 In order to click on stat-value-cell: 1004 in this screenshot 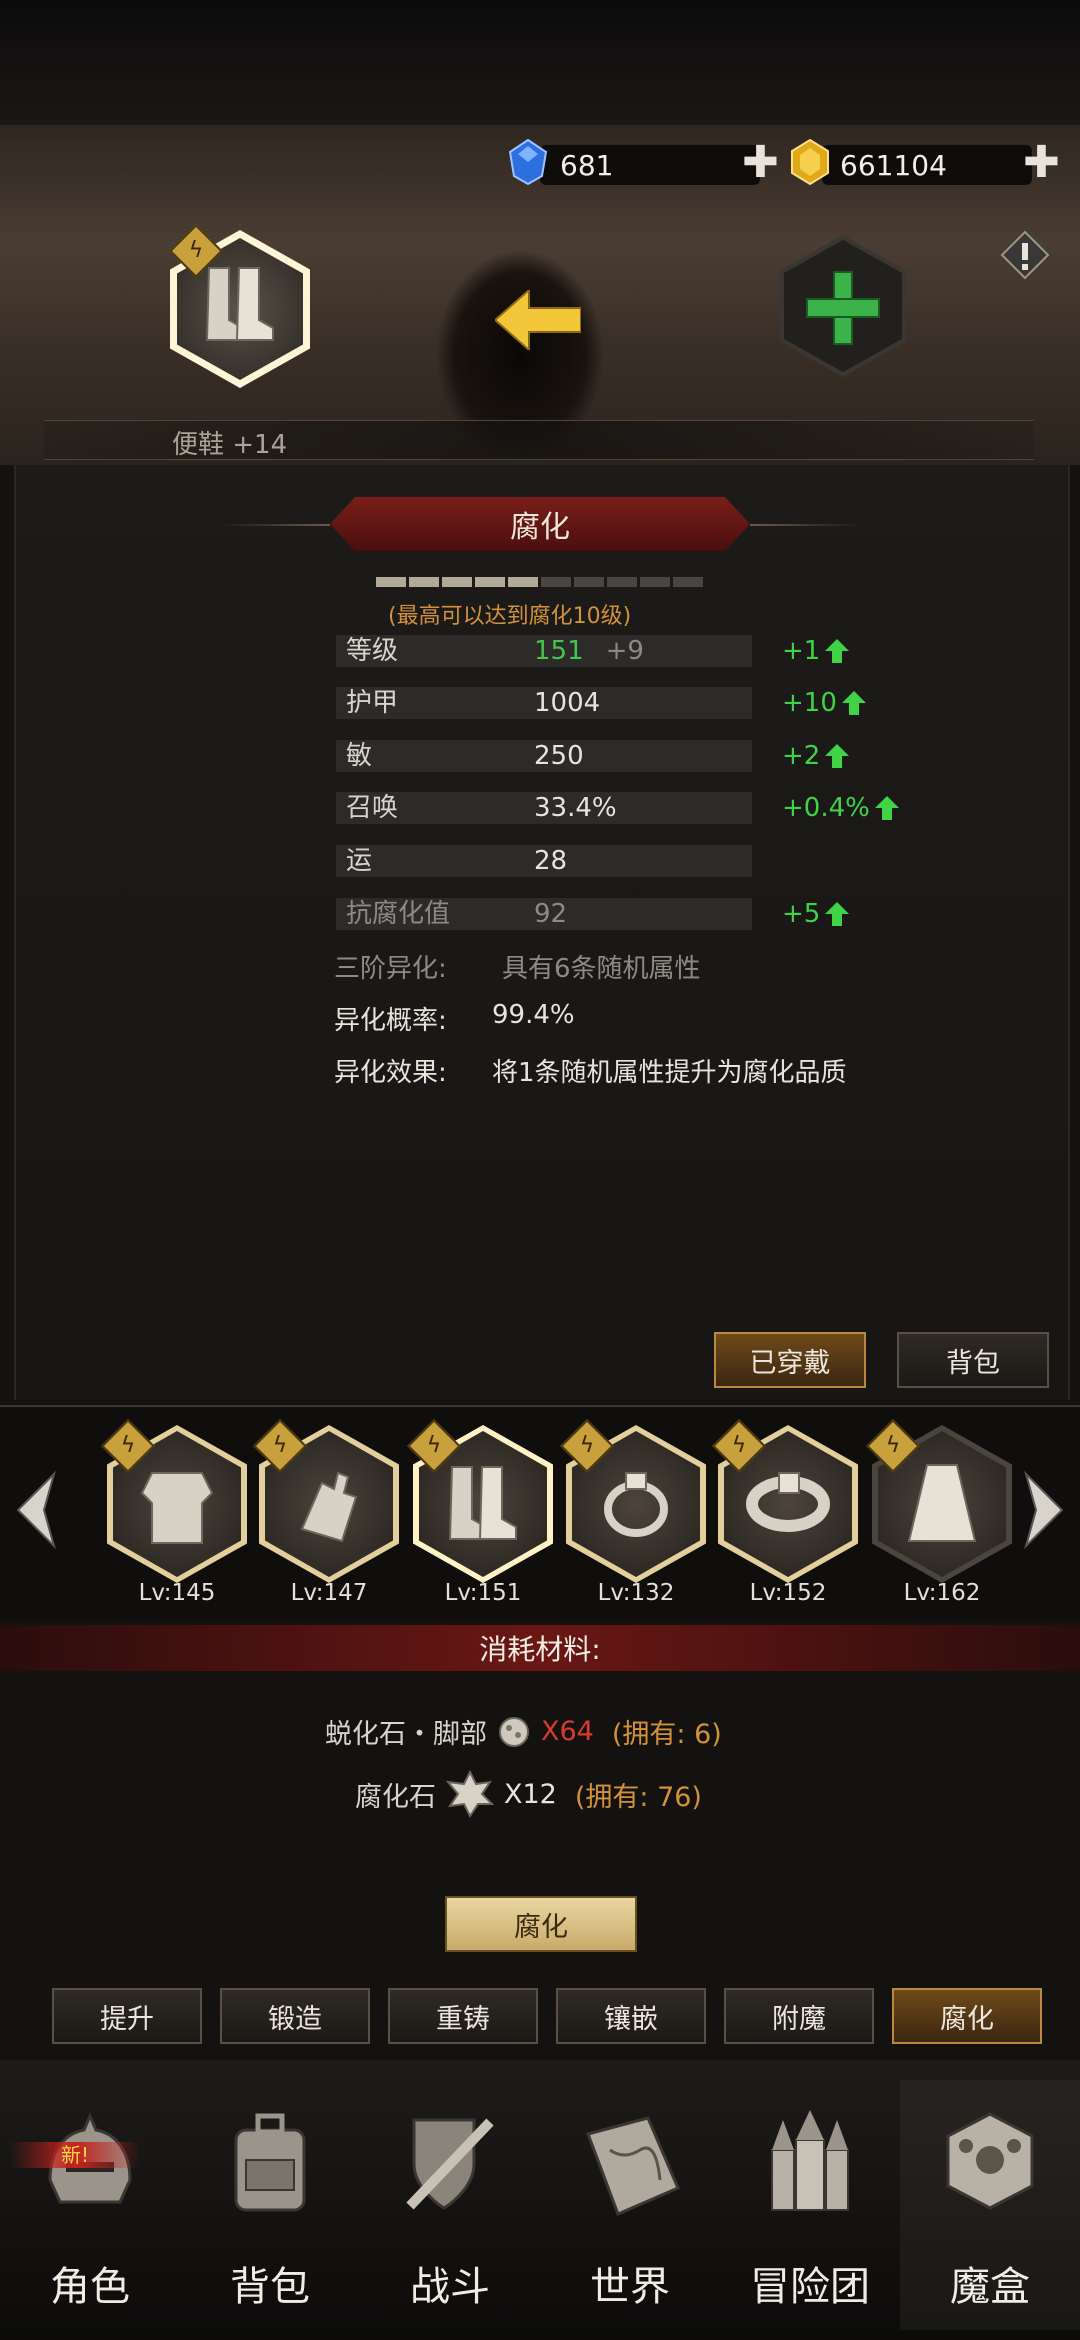, I will do `click(631, 703)`.